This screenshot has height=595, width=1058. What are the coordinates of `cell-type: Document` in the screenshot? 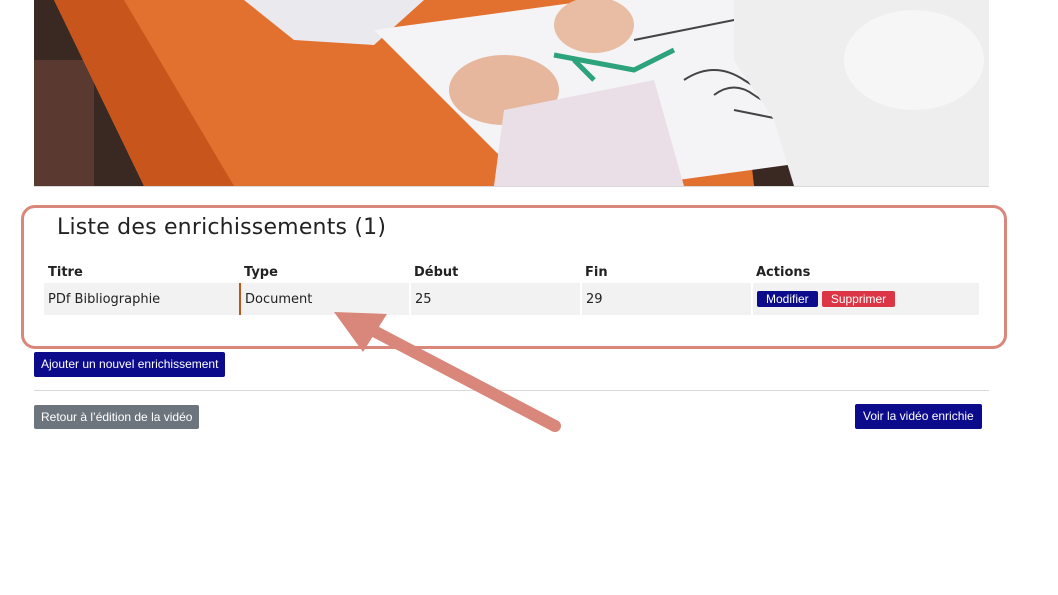 It's located at (324, 299).